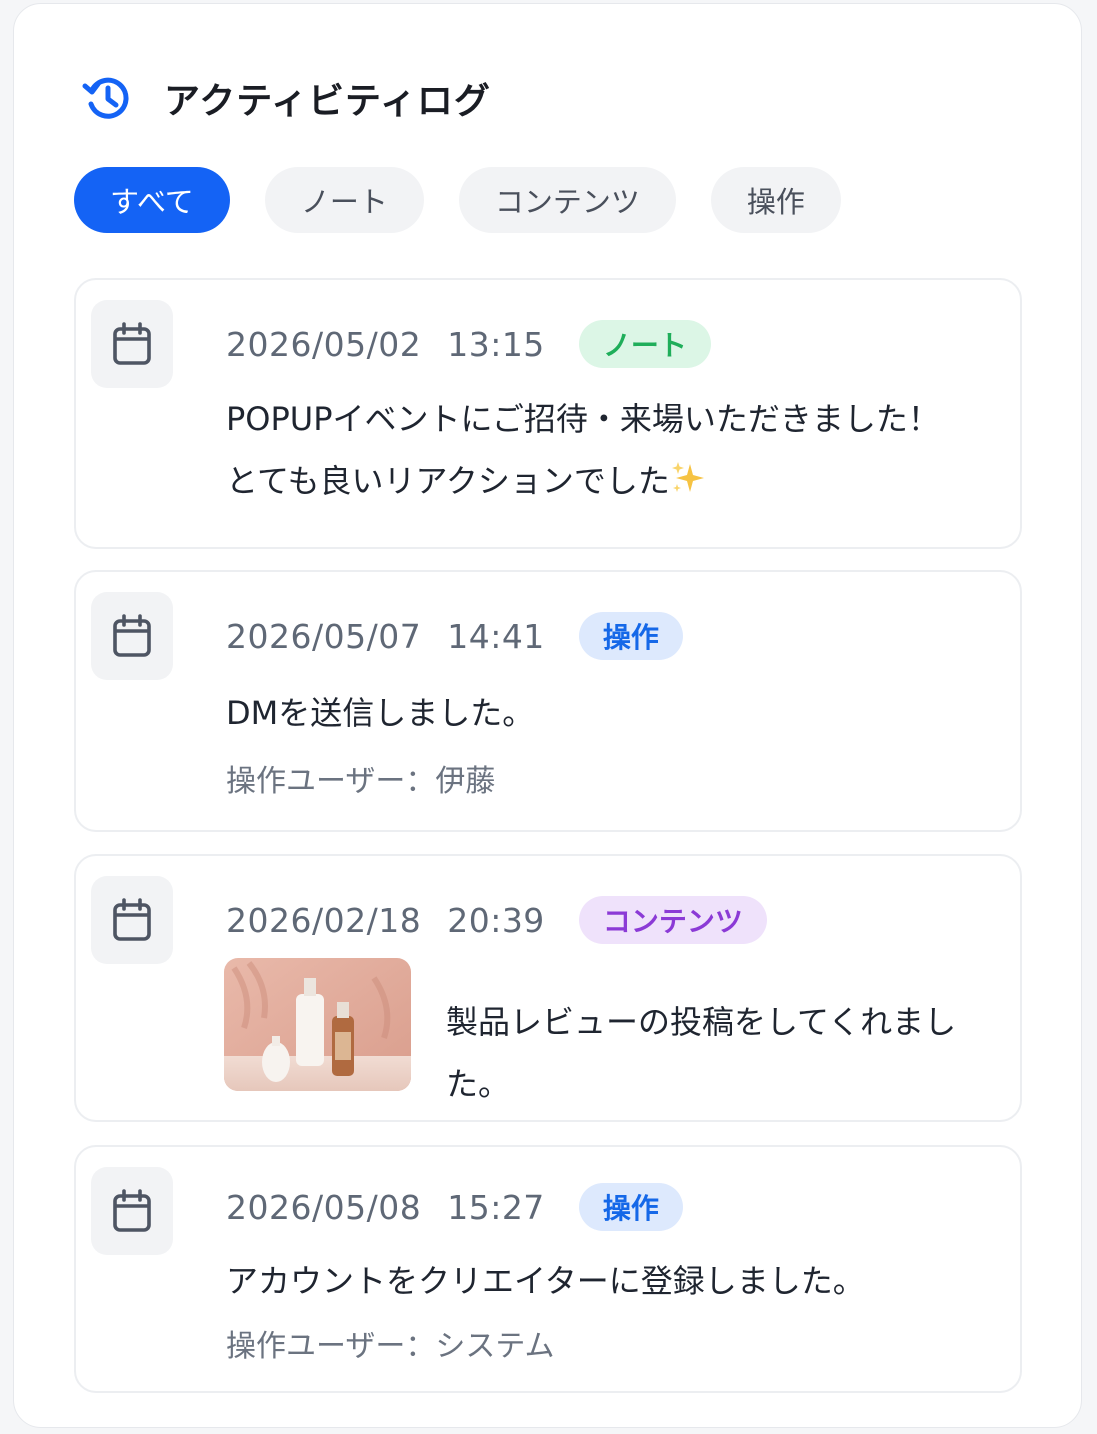 The height and width of the screenshot is (1434, 1097). What do you see at coordinates (390, 1346) in the screenshot?
I see `operator-label: 操作ユーザー：システム` at bounding box center [390, 1346].